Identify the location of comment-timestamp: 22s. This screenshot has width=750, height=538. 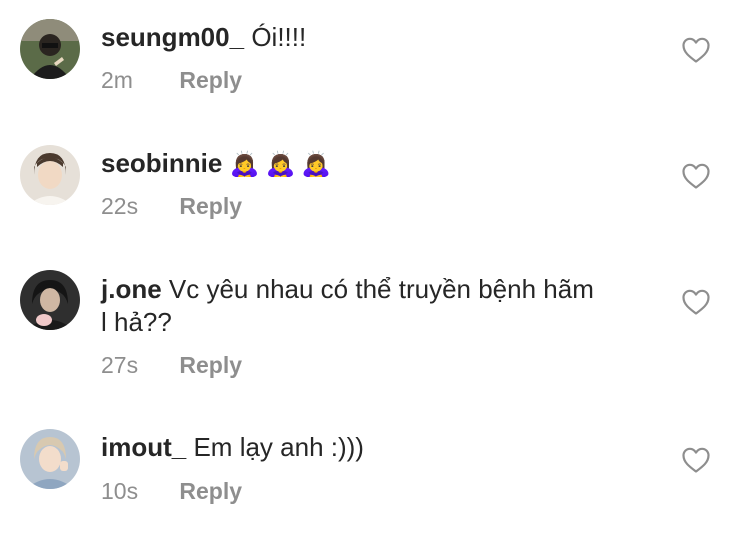
(120, 206).